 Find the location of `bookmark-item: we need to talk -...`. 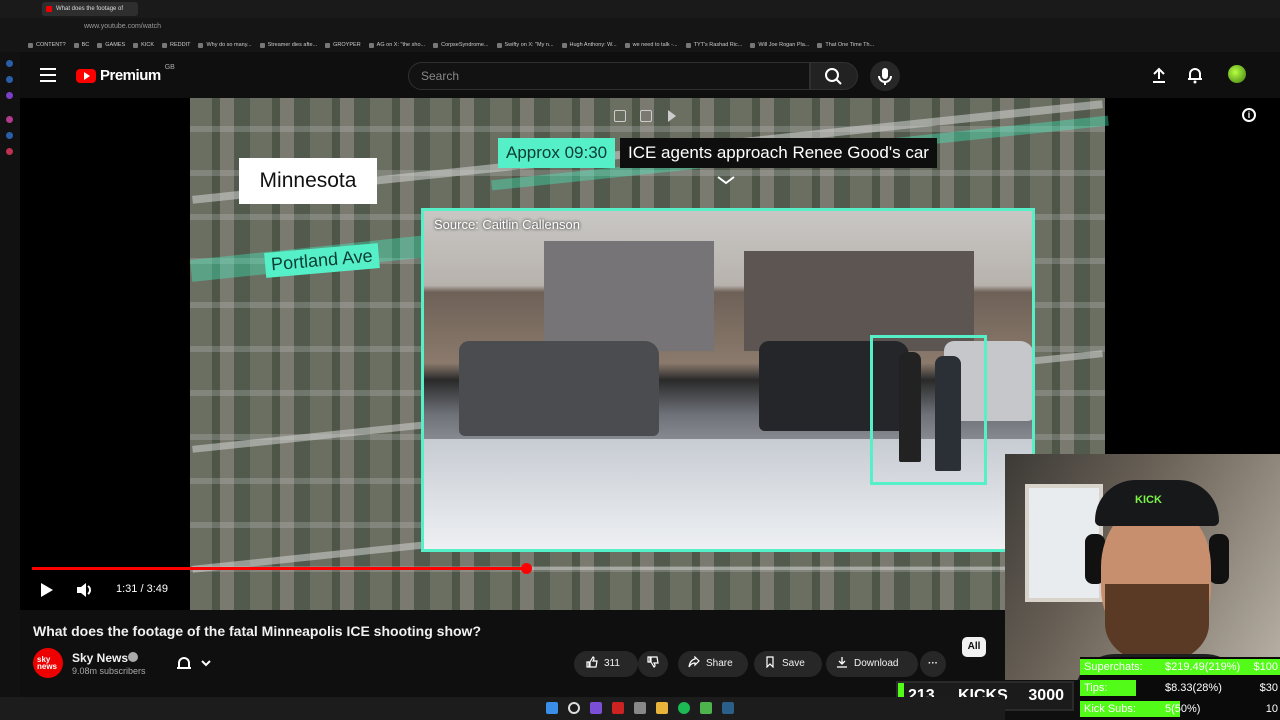

bookmark-item: we need to talk -... is located at coordinates (651, 45).